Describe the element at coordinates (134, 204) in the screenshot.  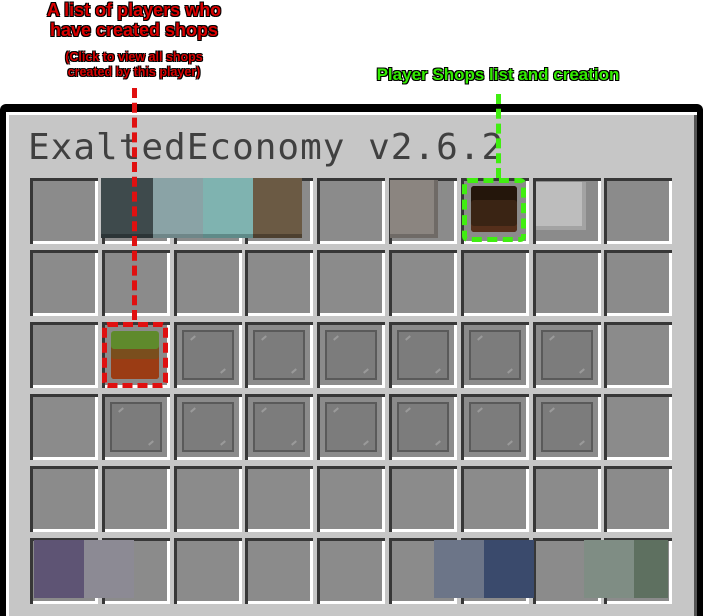
I see `annotation-arrow-red` at that location.